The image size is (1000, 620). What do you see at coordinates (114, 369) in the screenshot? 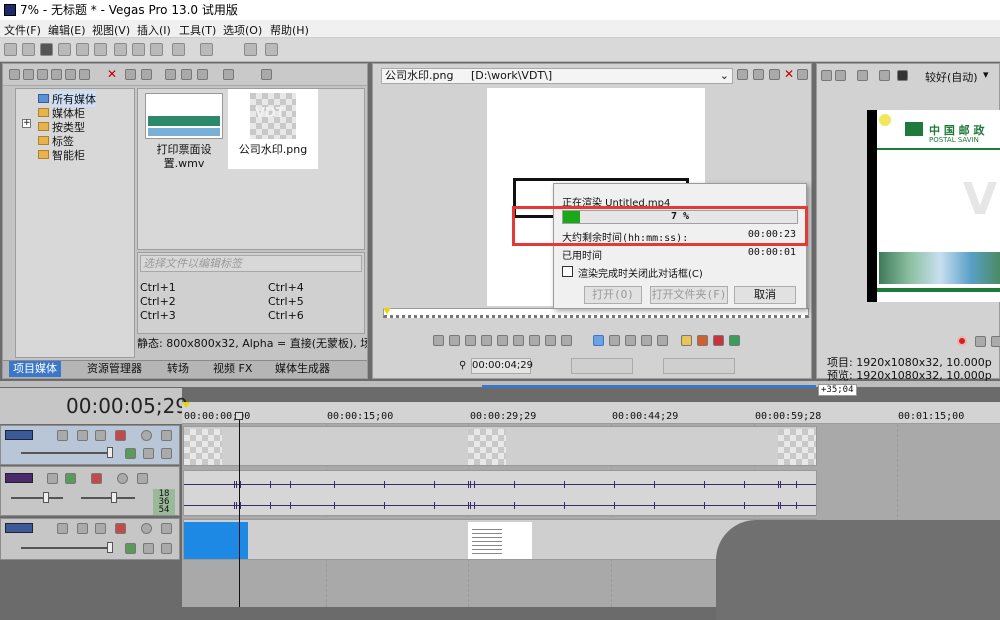
I see `tab-explorer: 资源管理器` at bounding box center [114, 369].